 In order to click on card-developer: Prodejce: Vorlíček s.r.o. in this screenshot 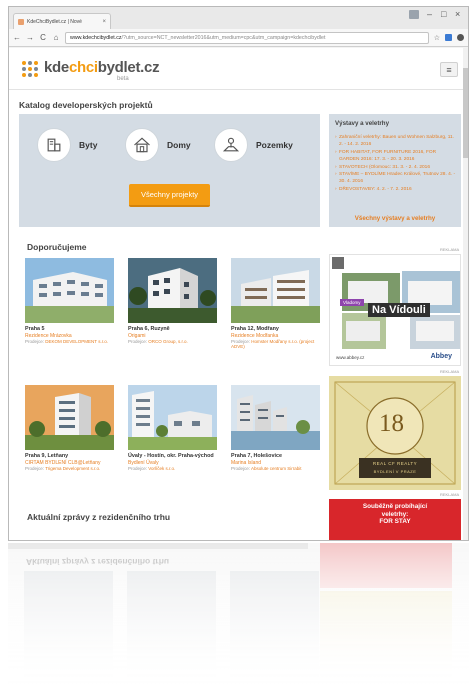, I will do `click(172, 469)`.